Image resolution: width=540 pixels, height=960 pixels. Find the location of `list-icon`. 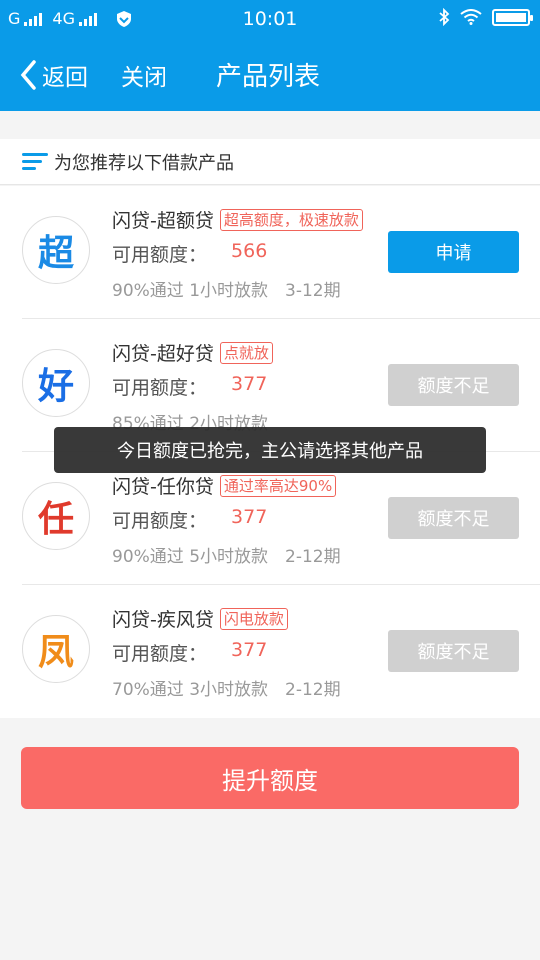

list-icon is located at coordinates (35, 161).